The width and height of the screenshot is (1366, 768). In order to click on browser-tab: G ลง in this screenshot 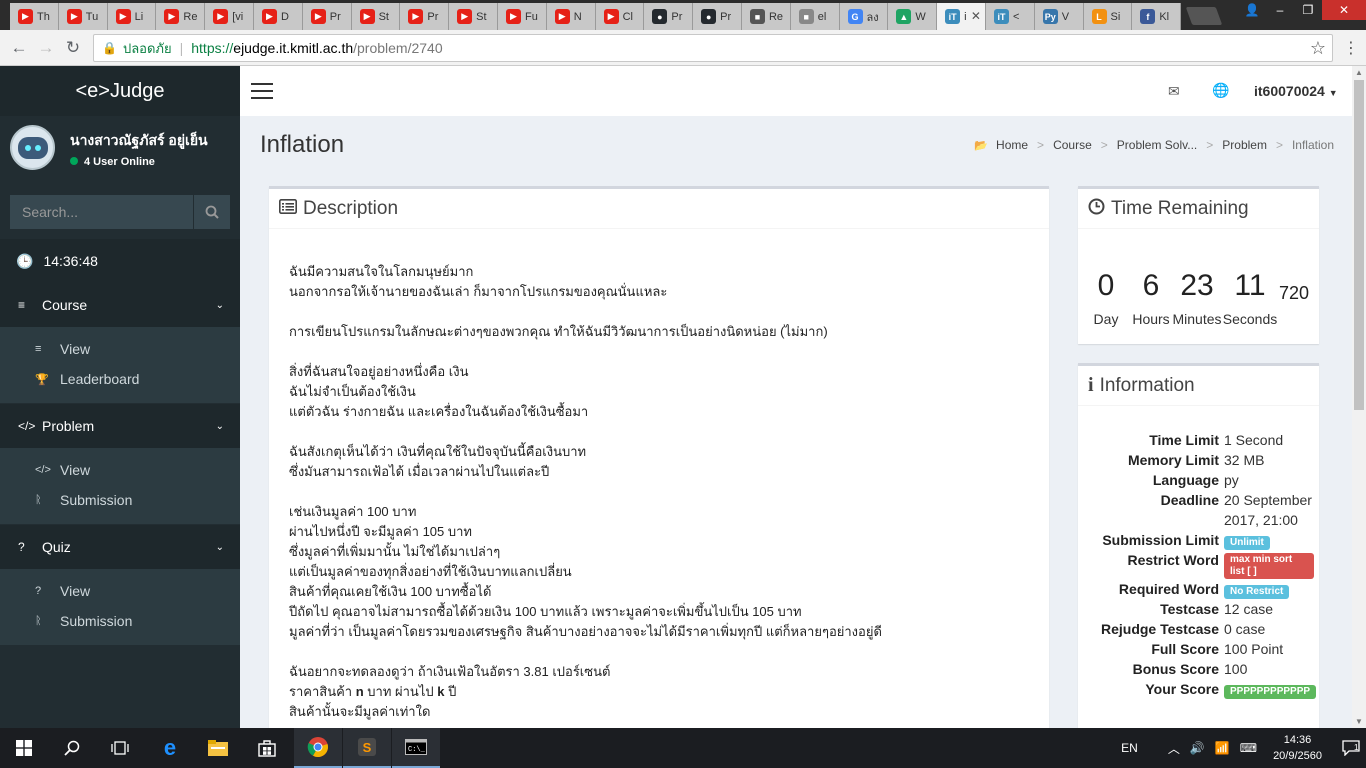, I will do `click(864, 16)`.